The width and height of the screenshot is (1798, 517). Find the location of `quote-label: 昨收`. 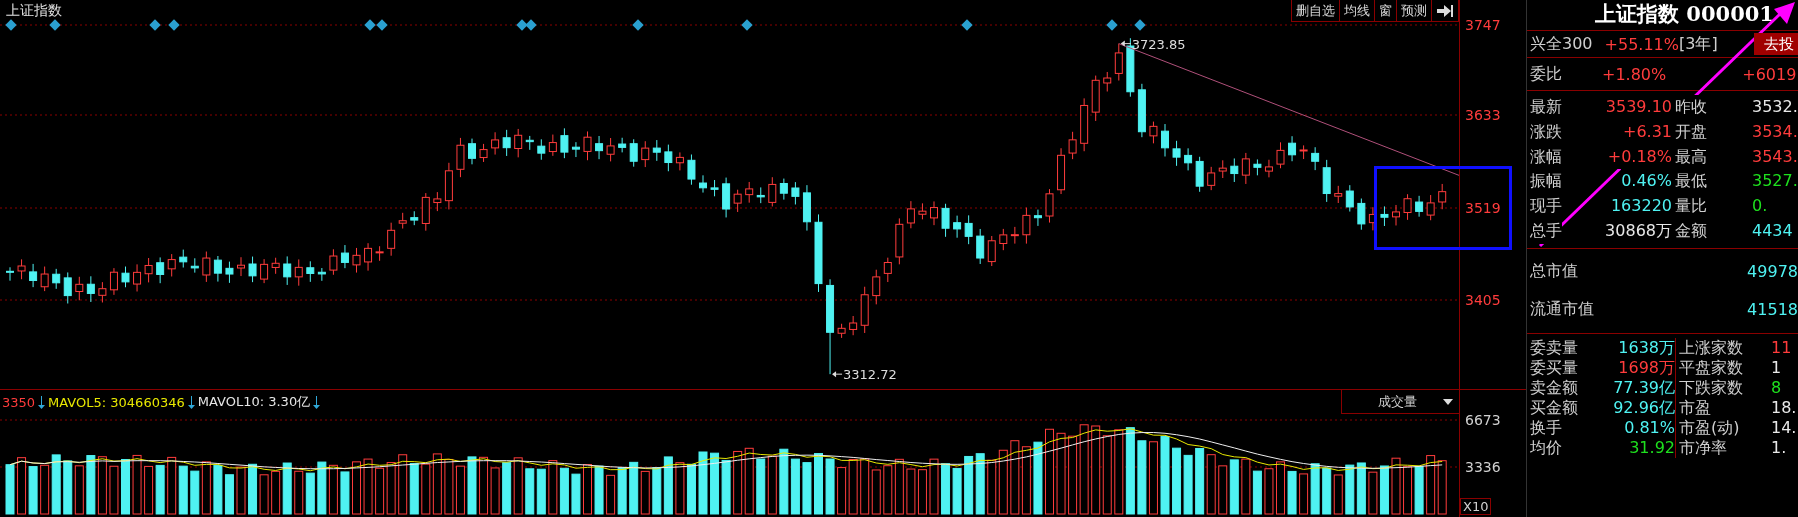

quote-label: 昨收 is located at coordinates (1689, 107).